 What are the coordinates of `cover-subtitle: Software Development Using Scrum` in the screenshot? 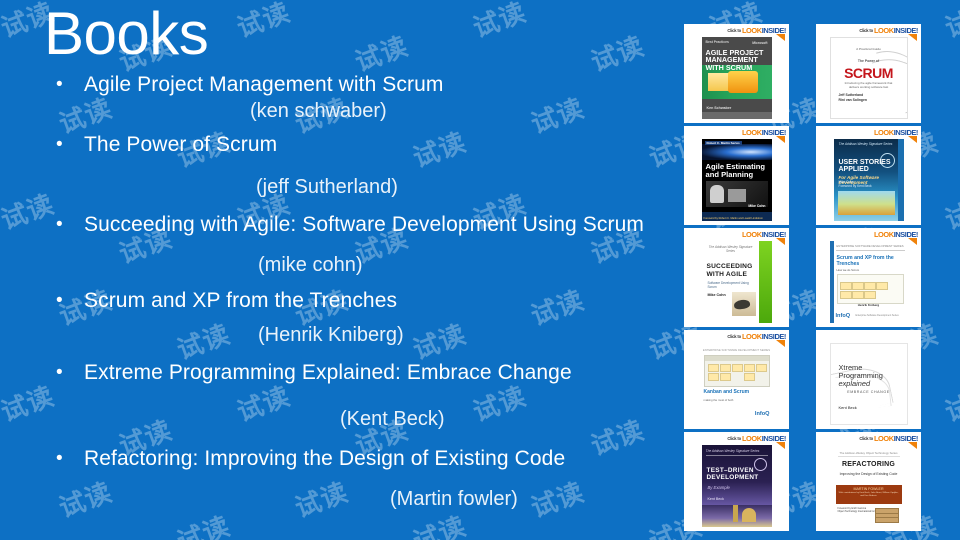 It's located at (728, 285).